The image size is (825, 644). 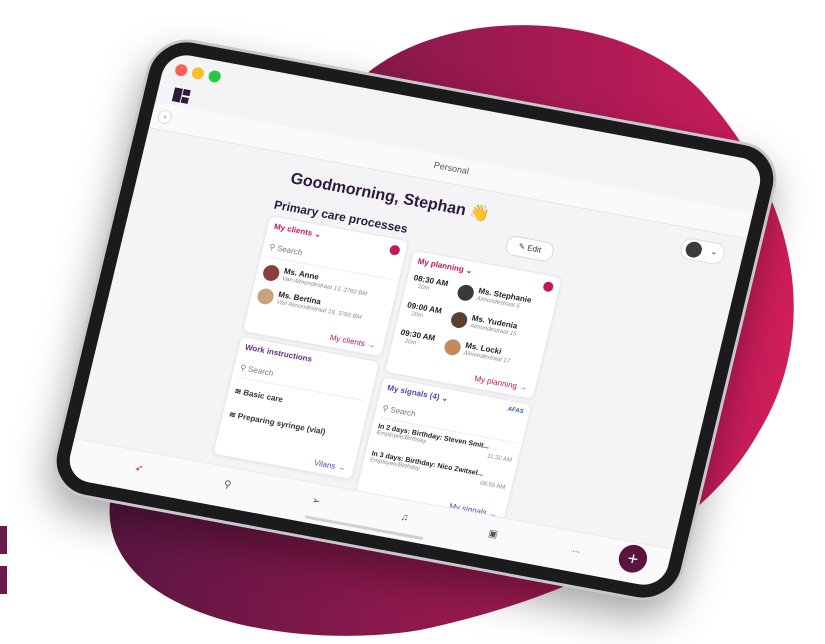 What do you see at coordinates (181, 95) in the screenshot?
I see `app-logo-icon` at bounding box center [181, 95].